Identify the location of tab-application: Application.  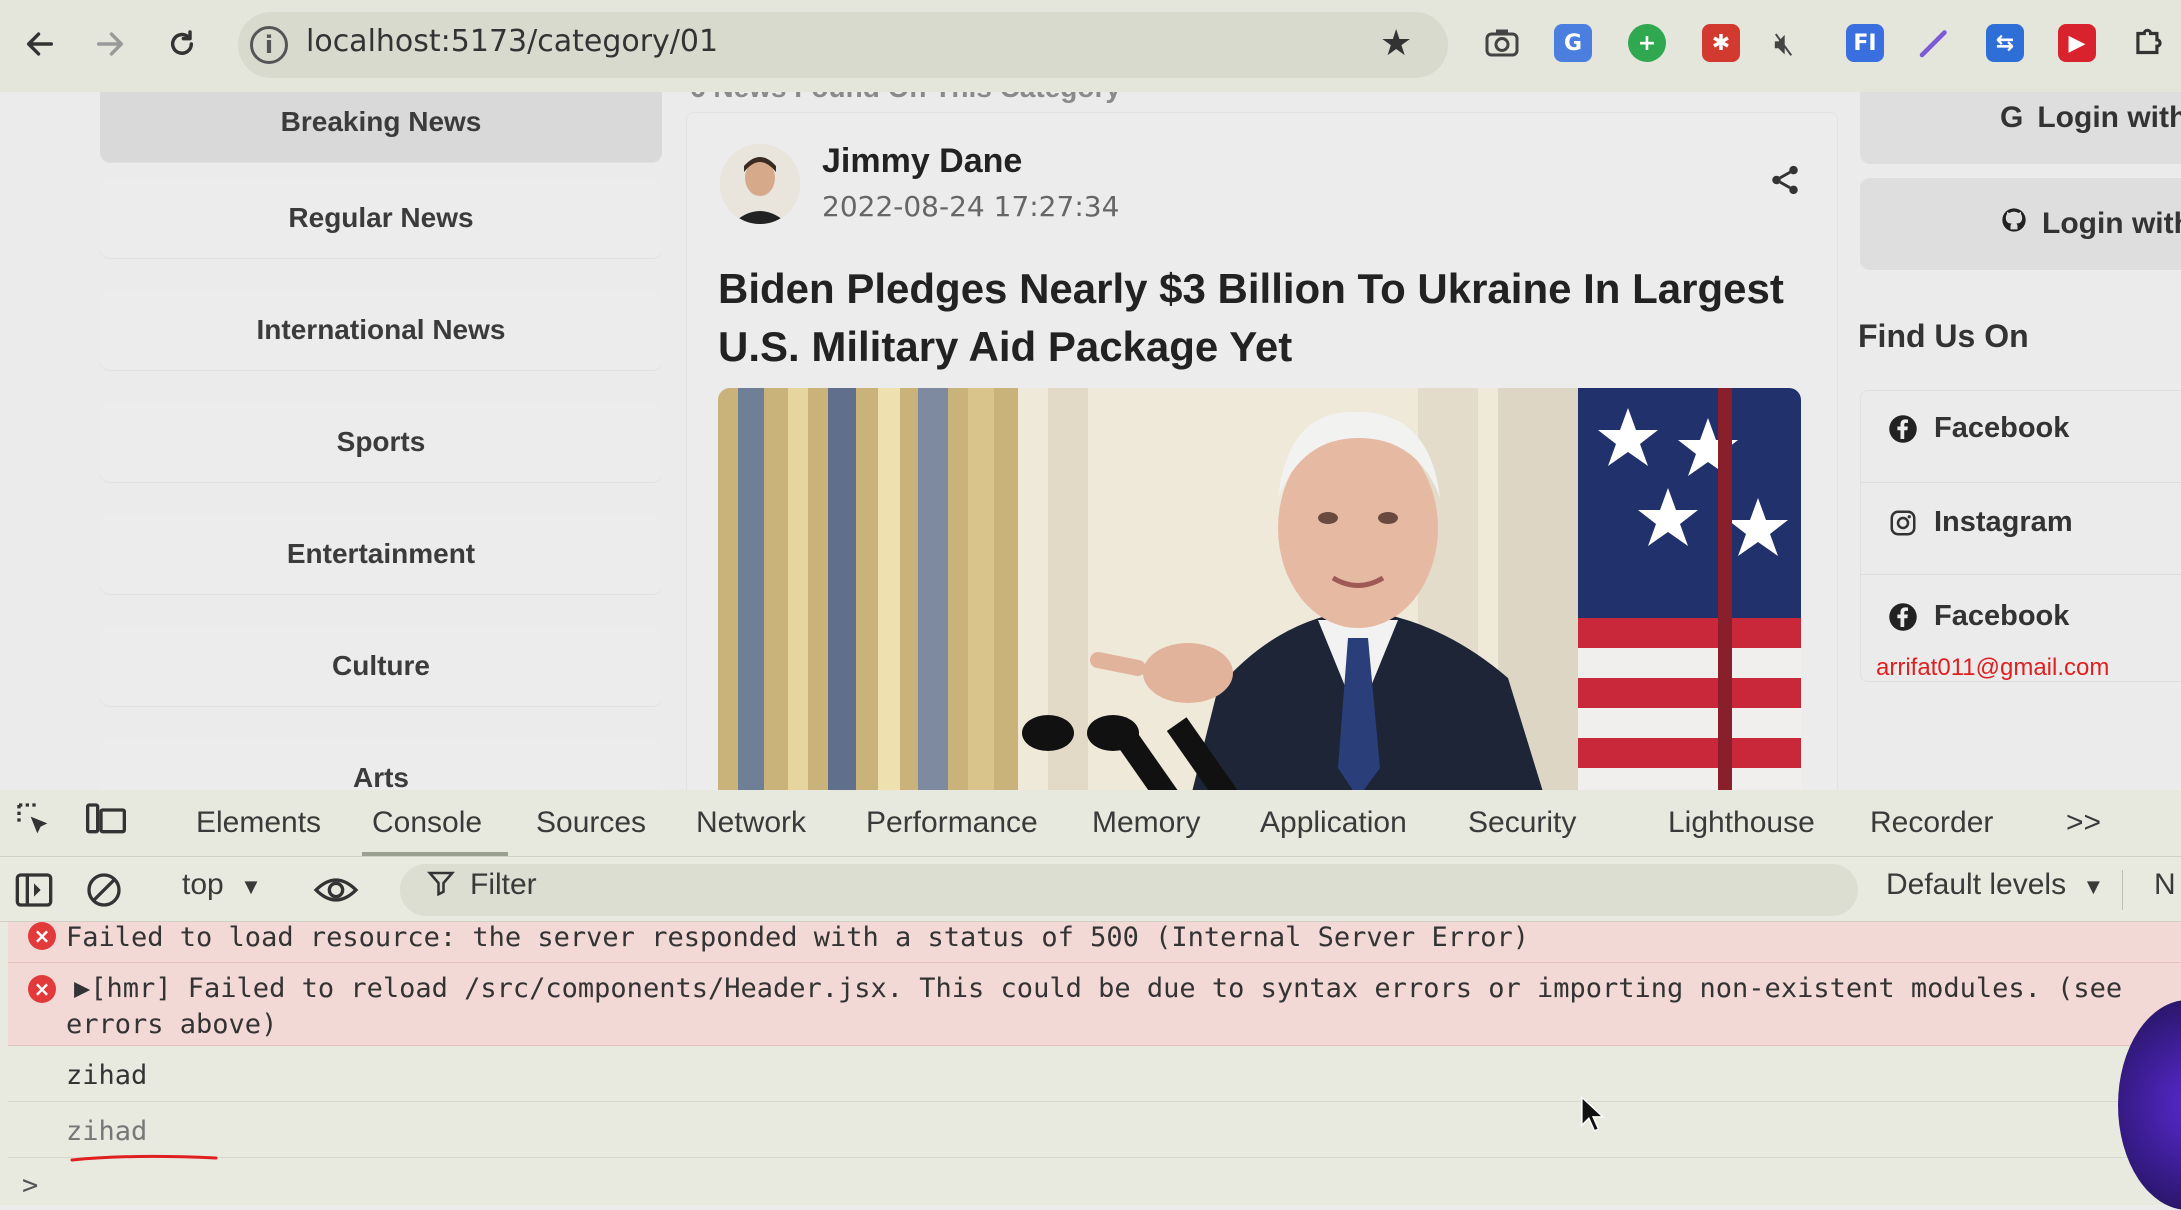
(1333, 823).